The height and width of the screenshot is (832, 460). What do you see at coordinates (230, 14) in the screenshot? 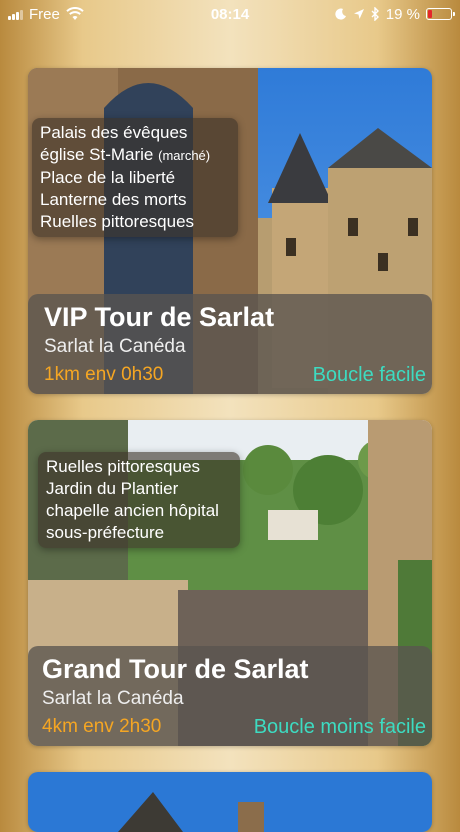
I see `status-bar: Free 08:14 19 %` at bounding box center [230, 14].